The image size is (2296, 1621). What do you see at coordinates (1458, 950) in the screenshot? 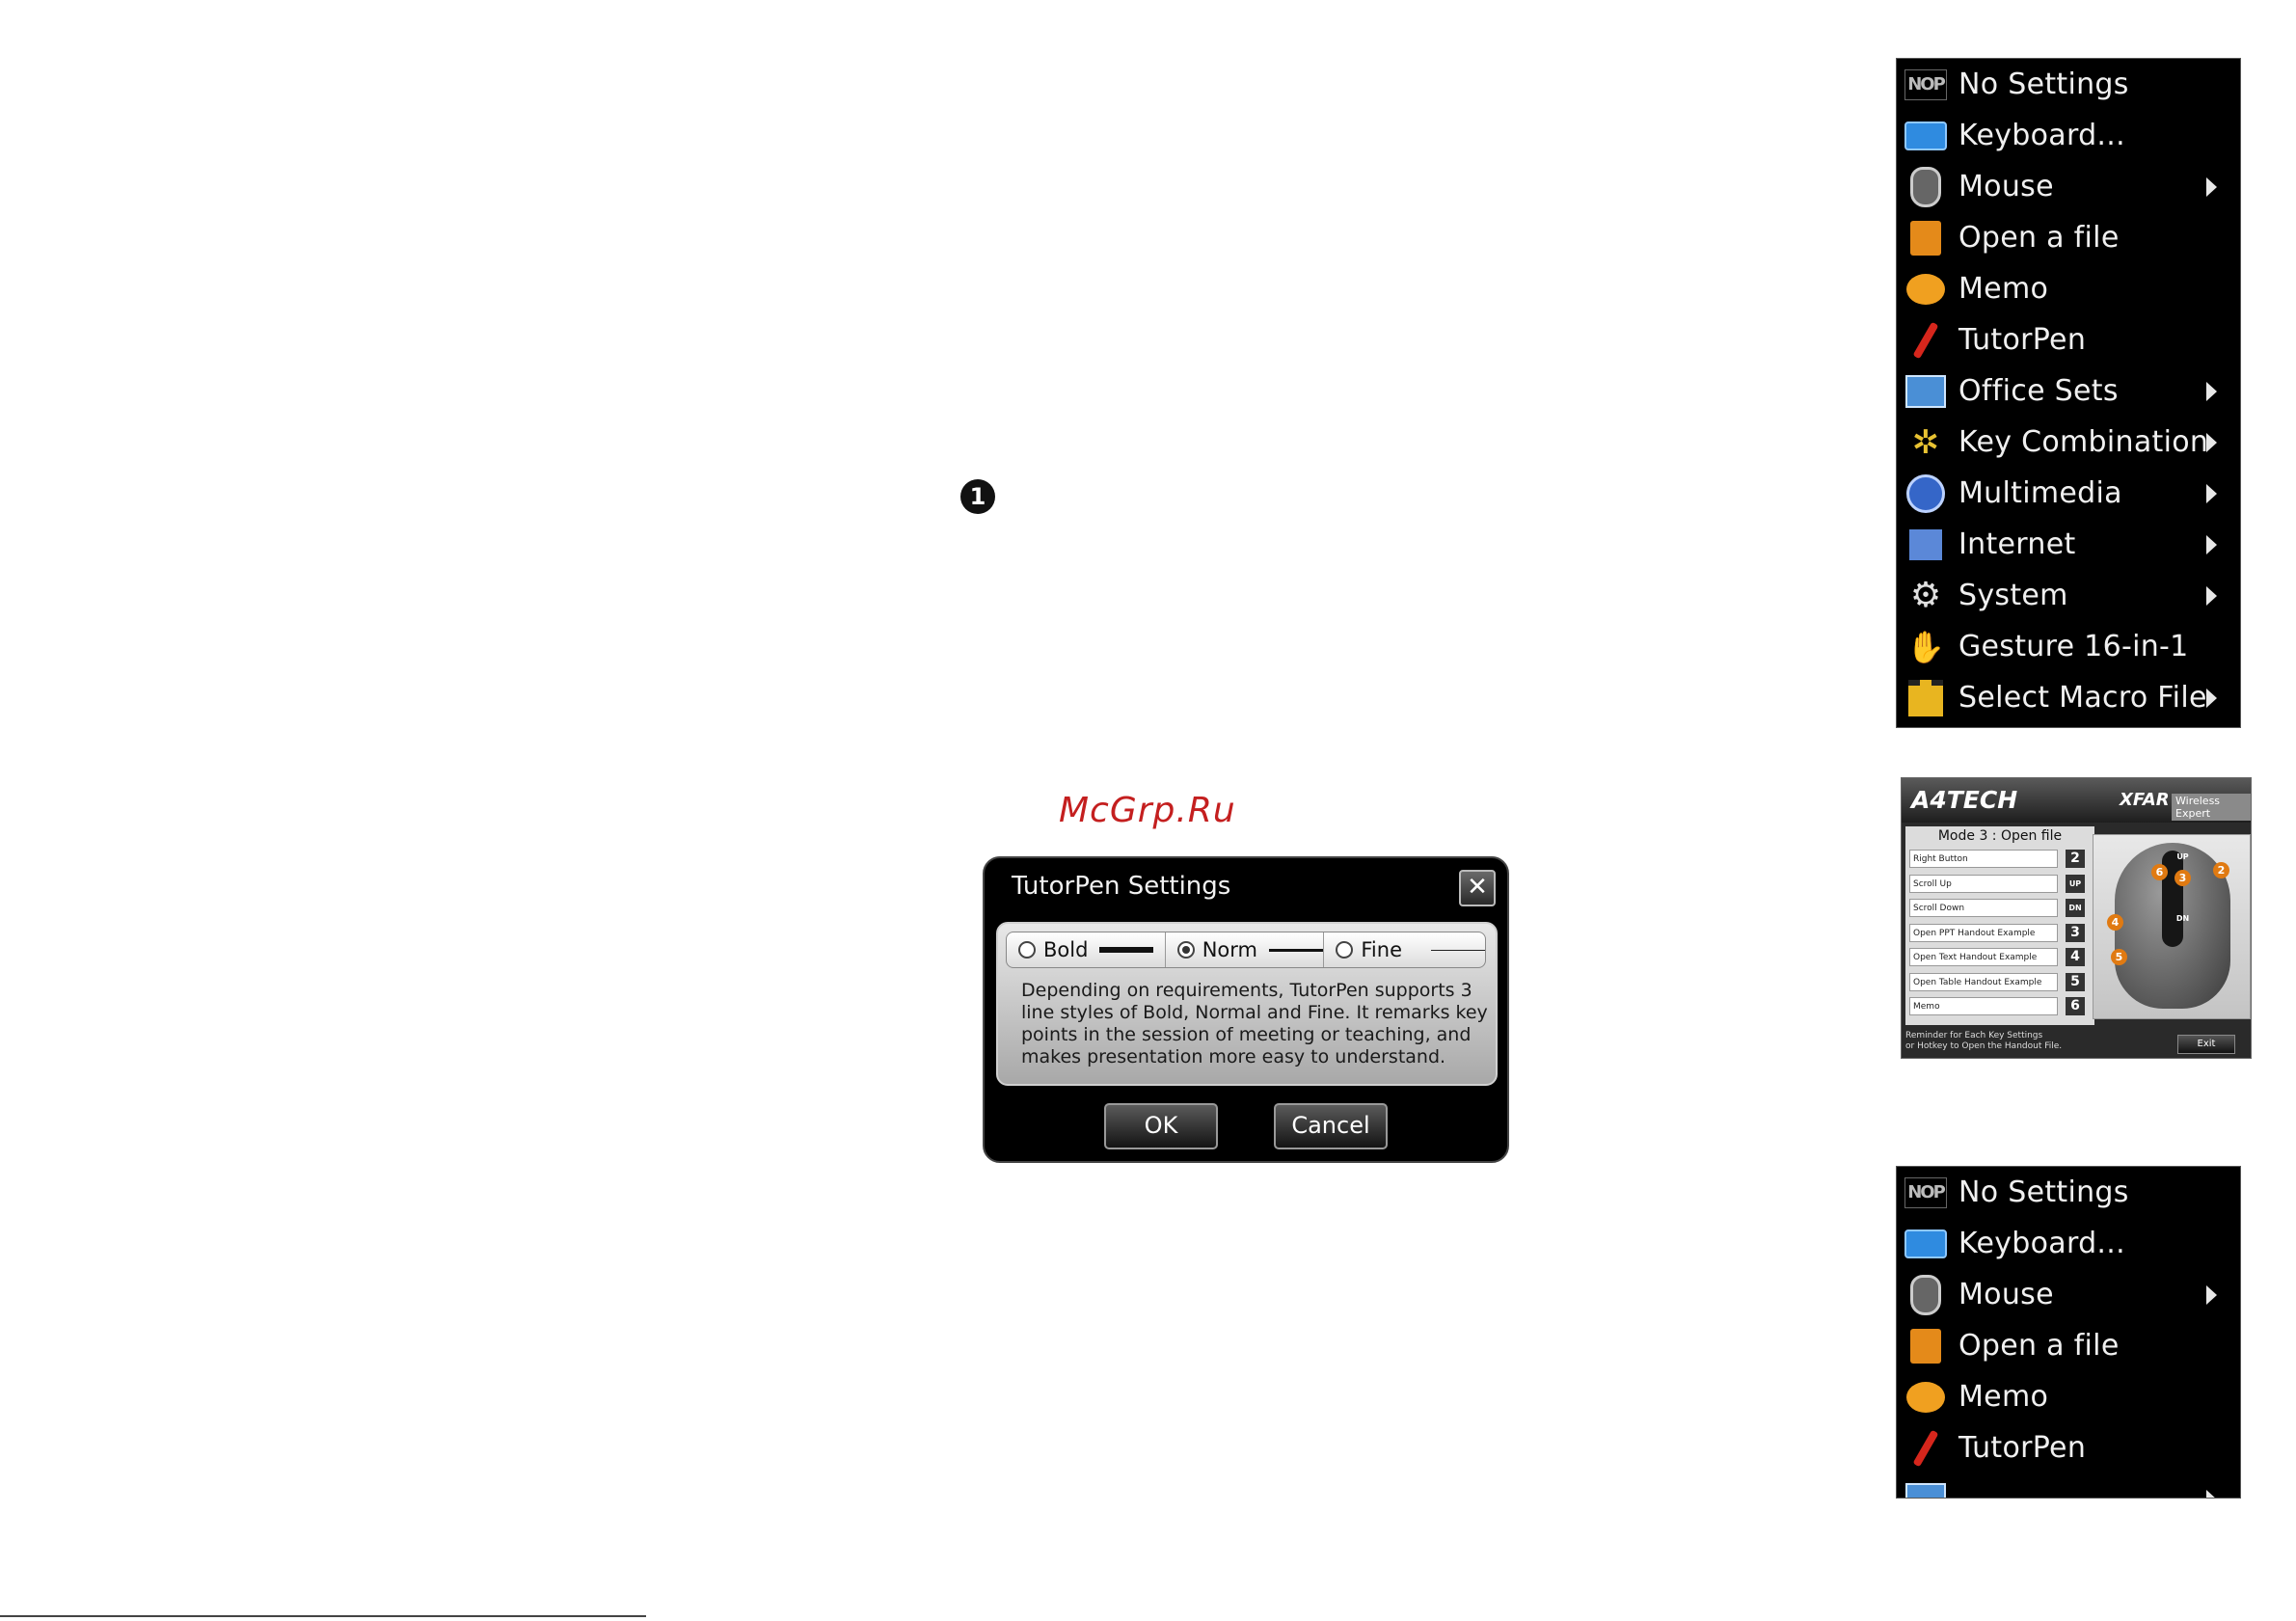
I see `fine-line-preview` at bounding box center [1458, 950].